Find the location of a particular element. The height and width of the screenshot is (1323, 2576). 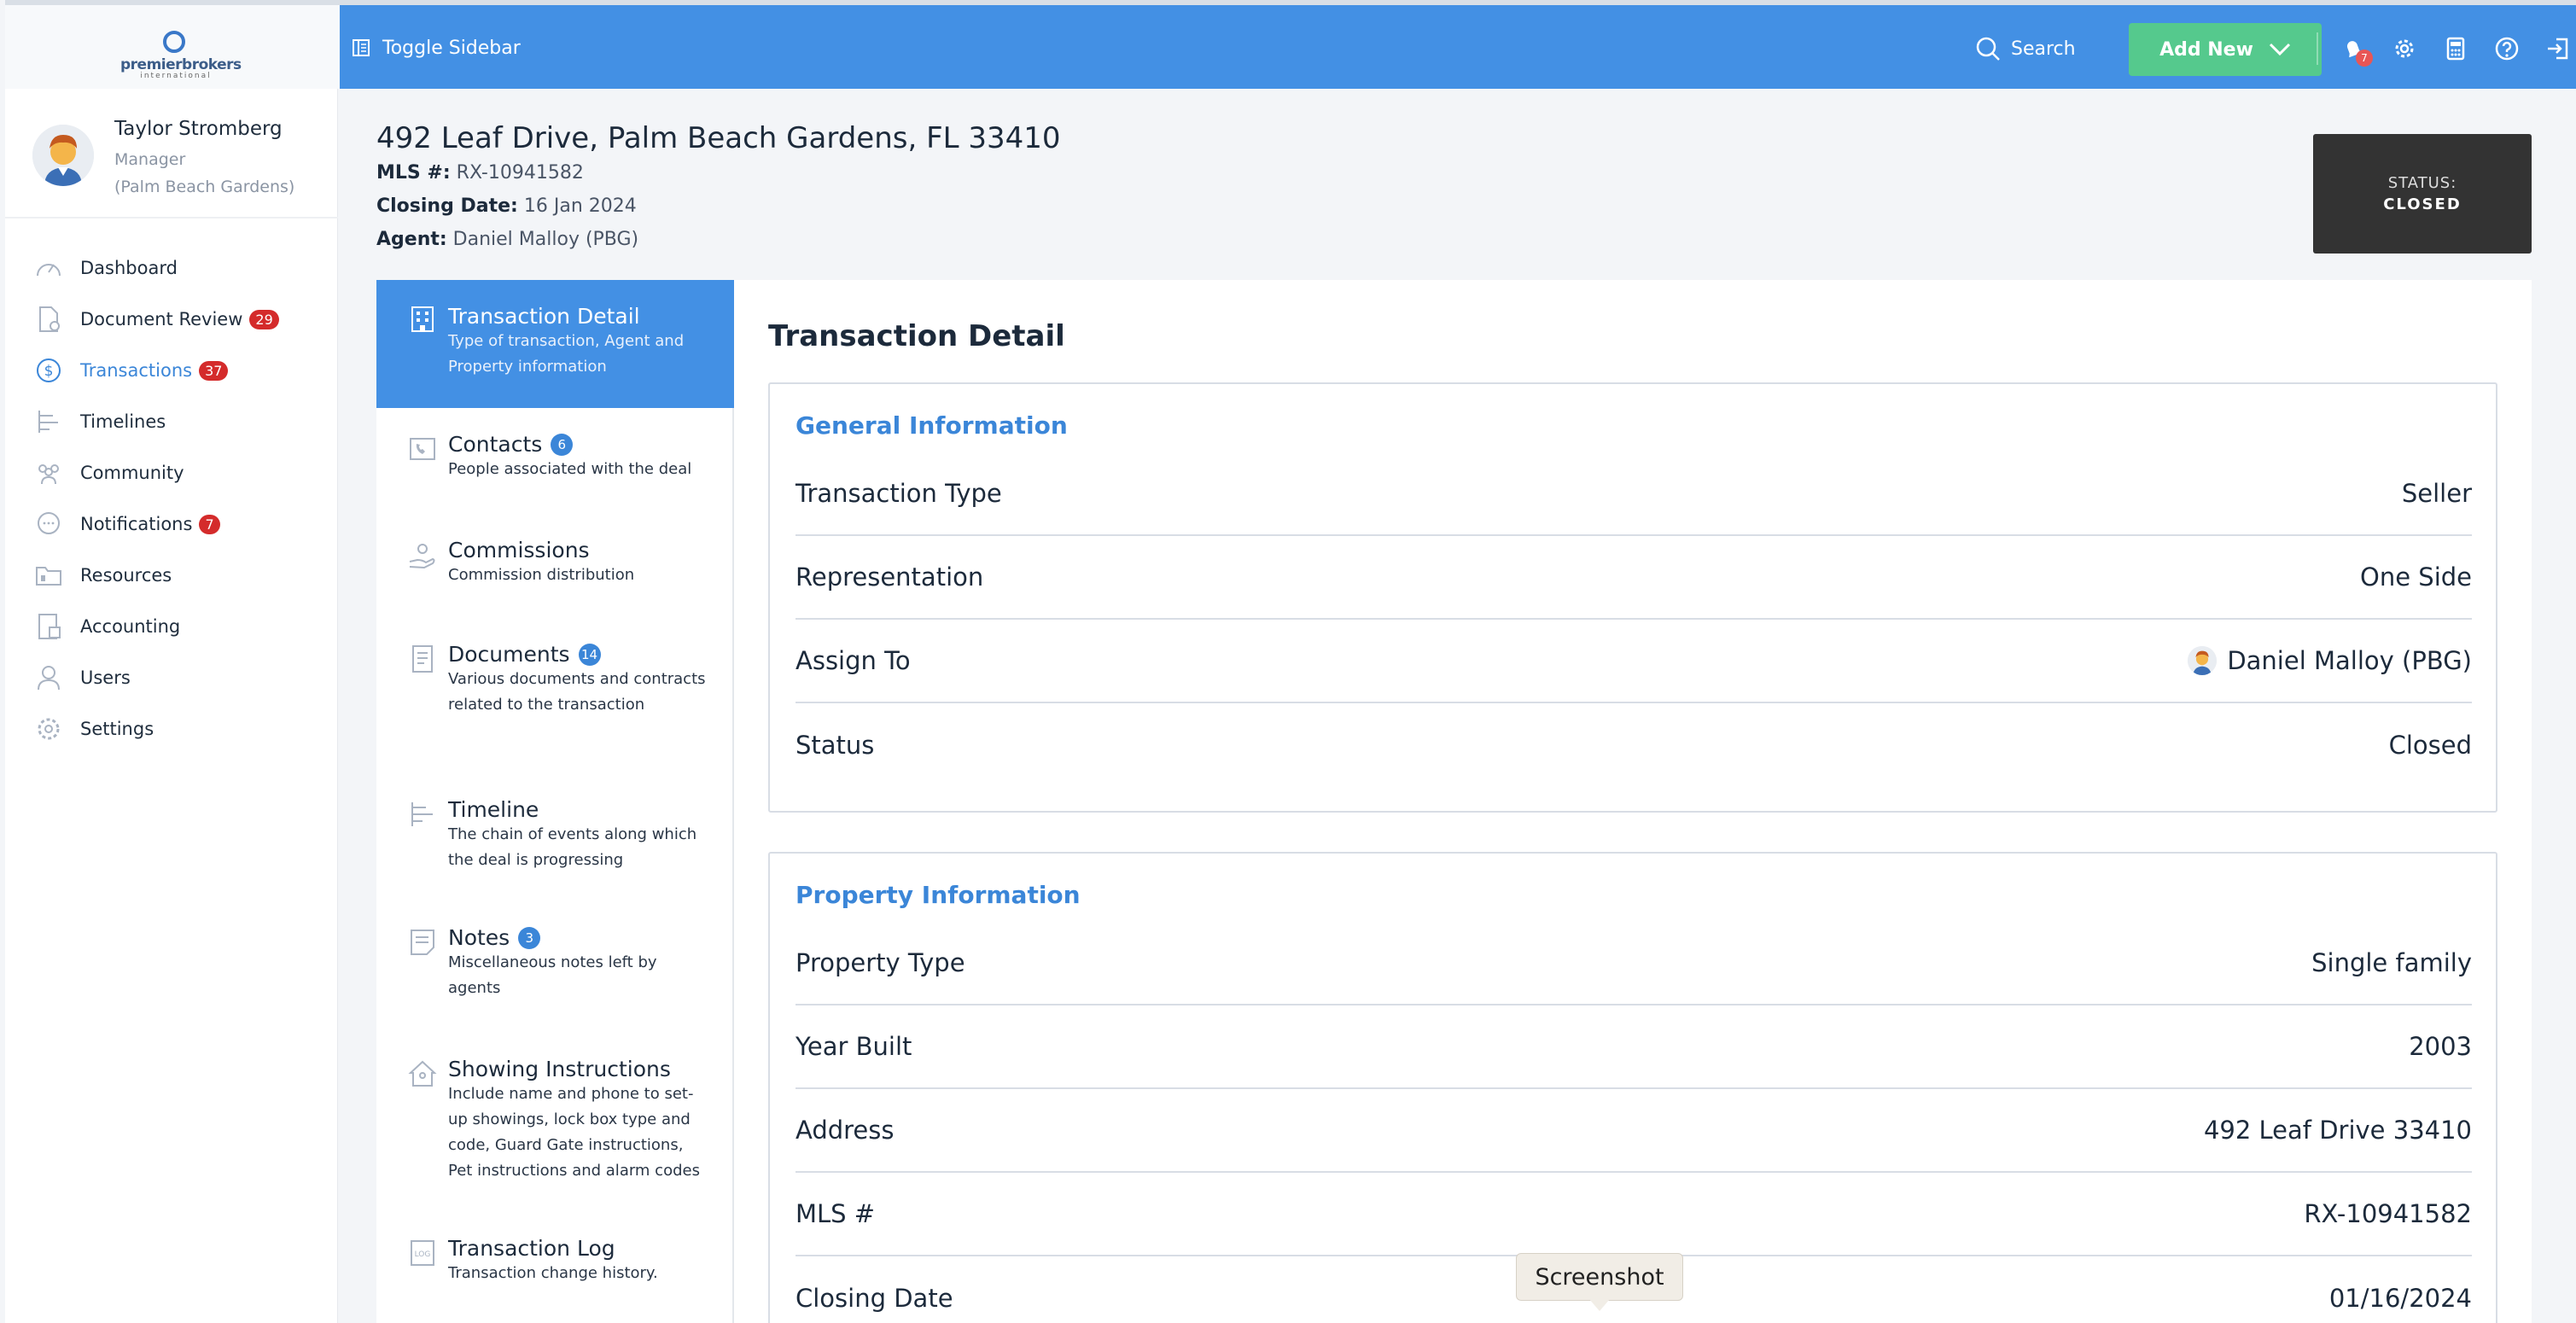

search-button: Search is located at coordinates (2025, 48).